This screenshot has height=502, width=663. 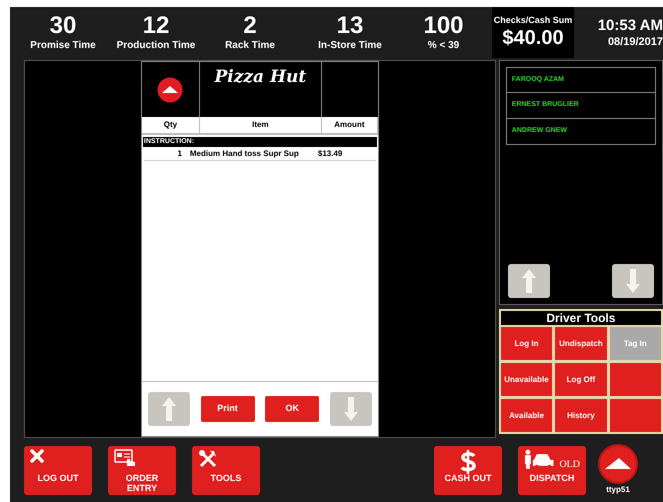 What do you see at coordinates (226, 470) in the screenshot?
I see `nav-button: TOOLS` at bounding box center [226, 470].